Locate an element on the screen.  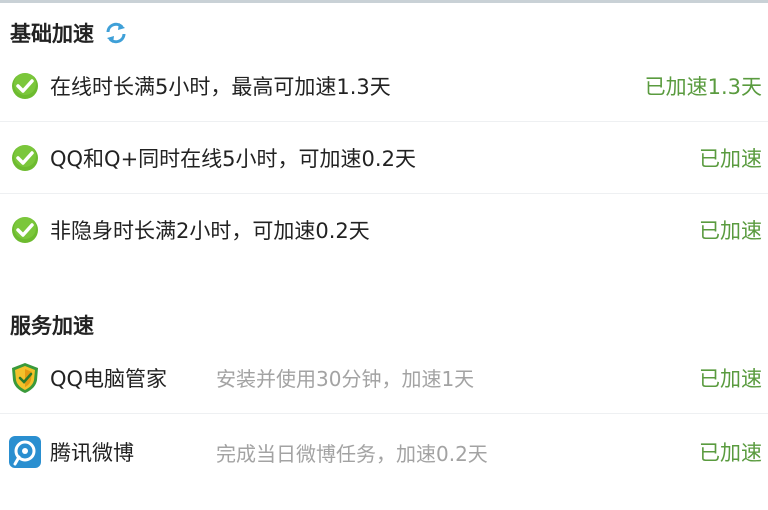
basic-item-non-invisible: 非隐身时长满2小时，可加速0.2天 已加速 is located at coordinates (384, 230).